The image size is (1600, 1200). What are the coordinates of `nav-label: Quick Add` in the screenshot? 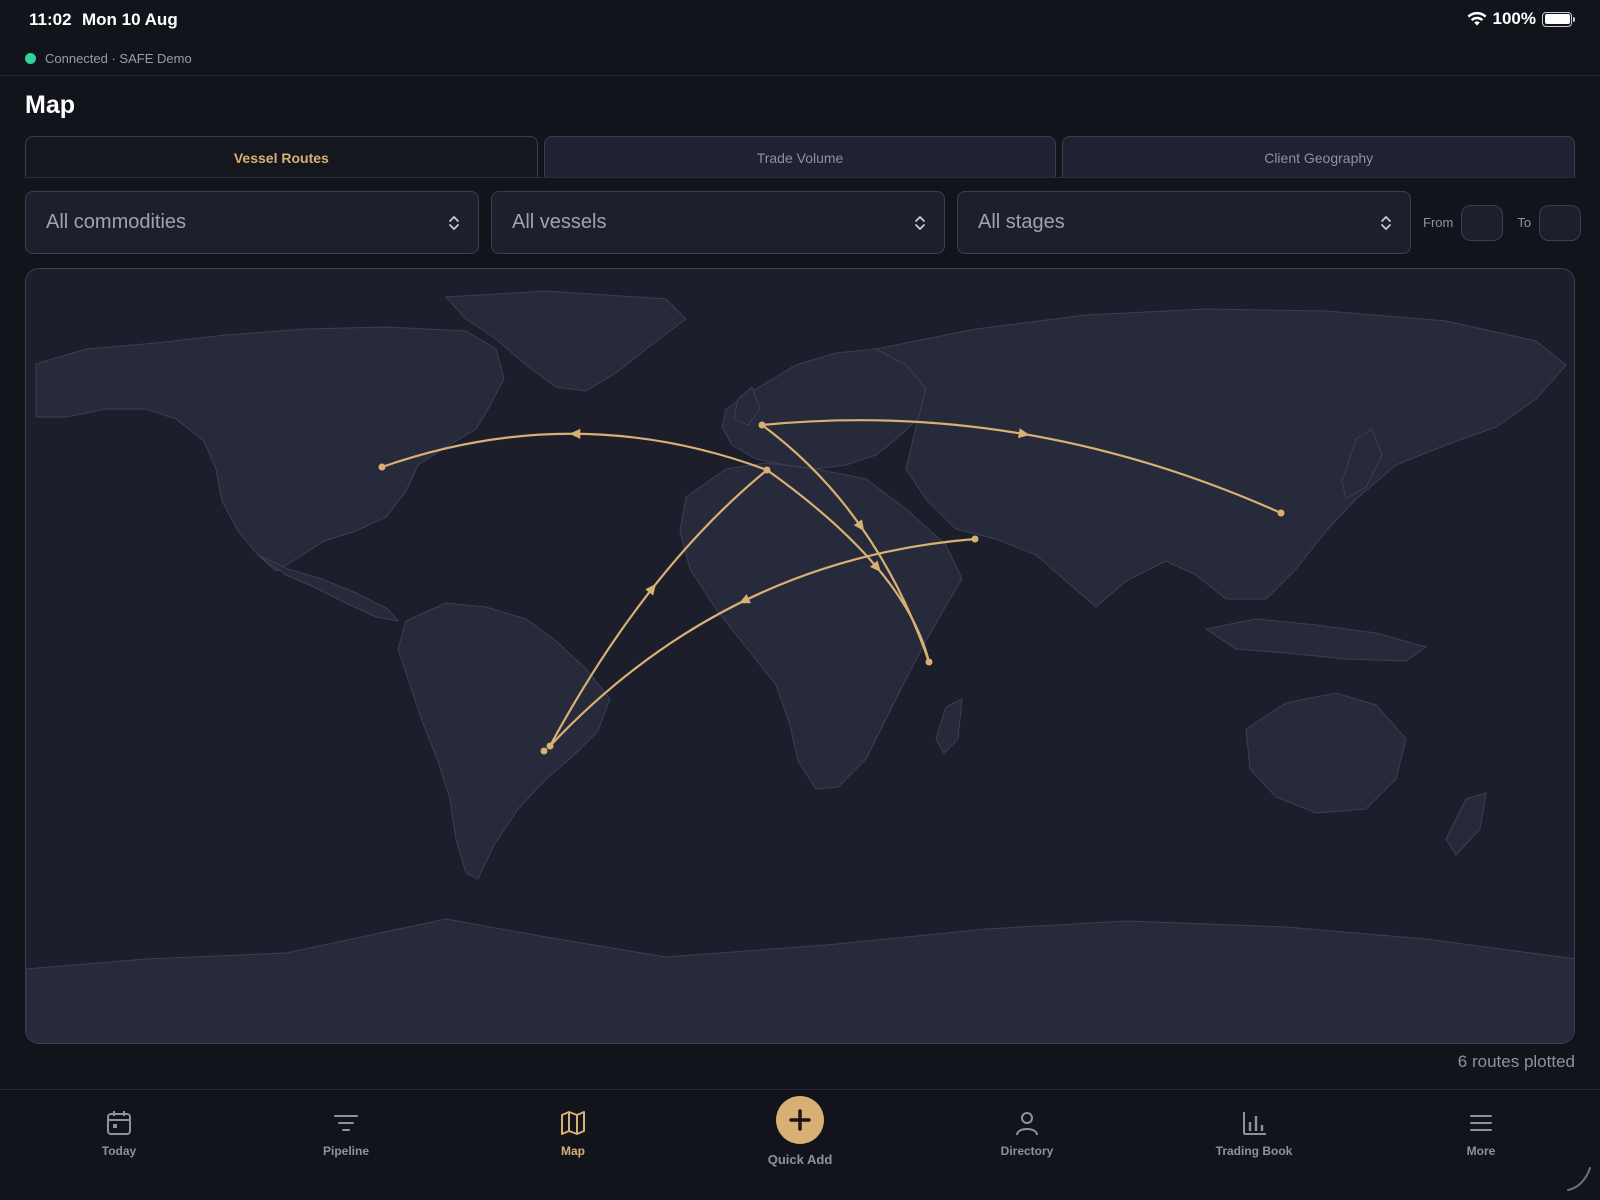 It's located at (800, 1159).